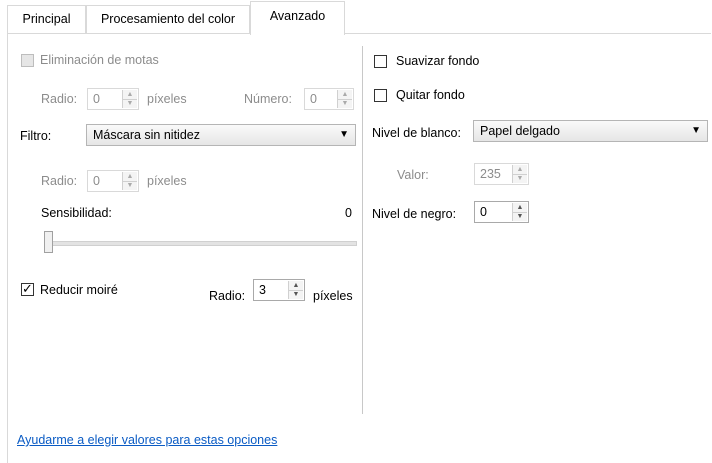  Describe the element at coordinates (483, 212) in the screenshot. I see `black-level-value: 0` at that location.